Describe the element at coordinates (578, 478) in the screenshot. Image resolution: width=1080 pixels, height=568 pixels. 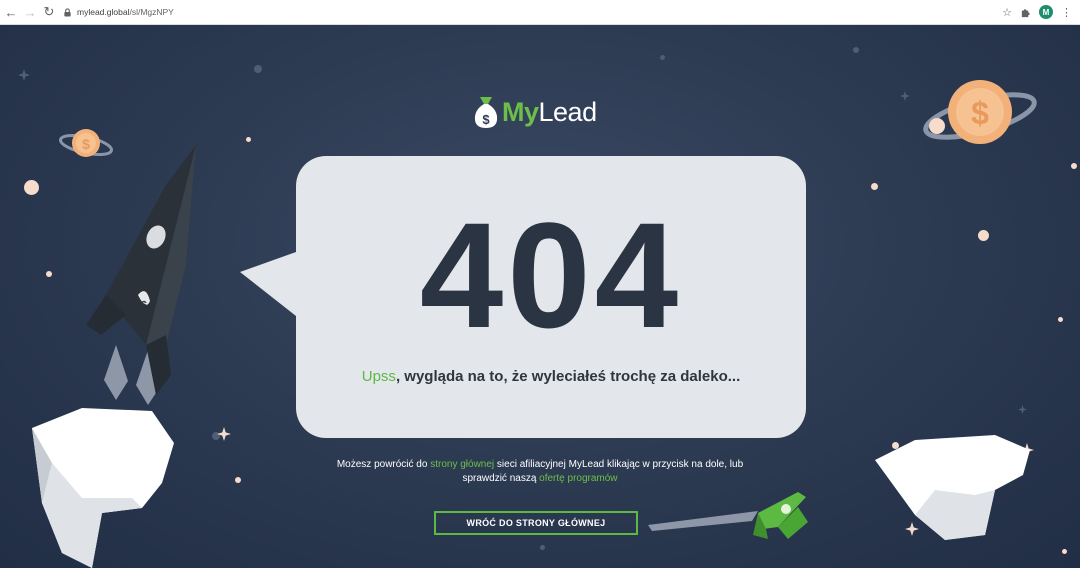
I see `programs-offer-link: ofertę programów` at that location.